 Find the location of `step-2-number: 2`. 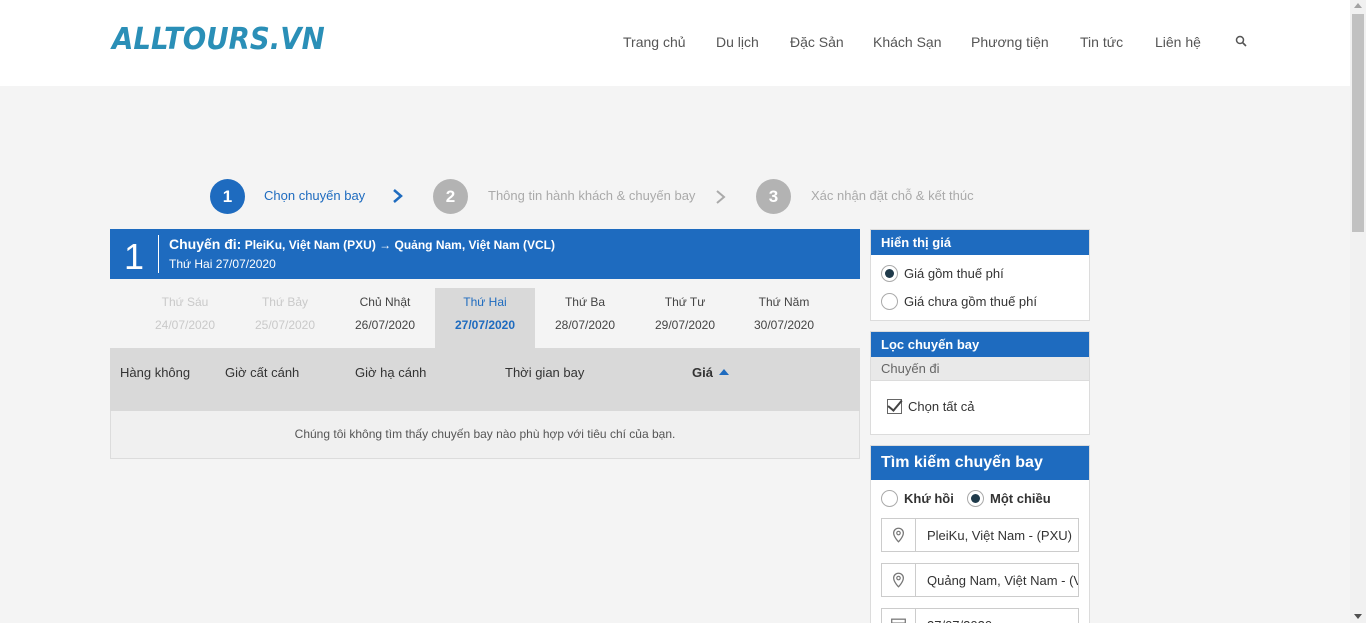

step-2-number: 2 is located at coordinates (450, 196).